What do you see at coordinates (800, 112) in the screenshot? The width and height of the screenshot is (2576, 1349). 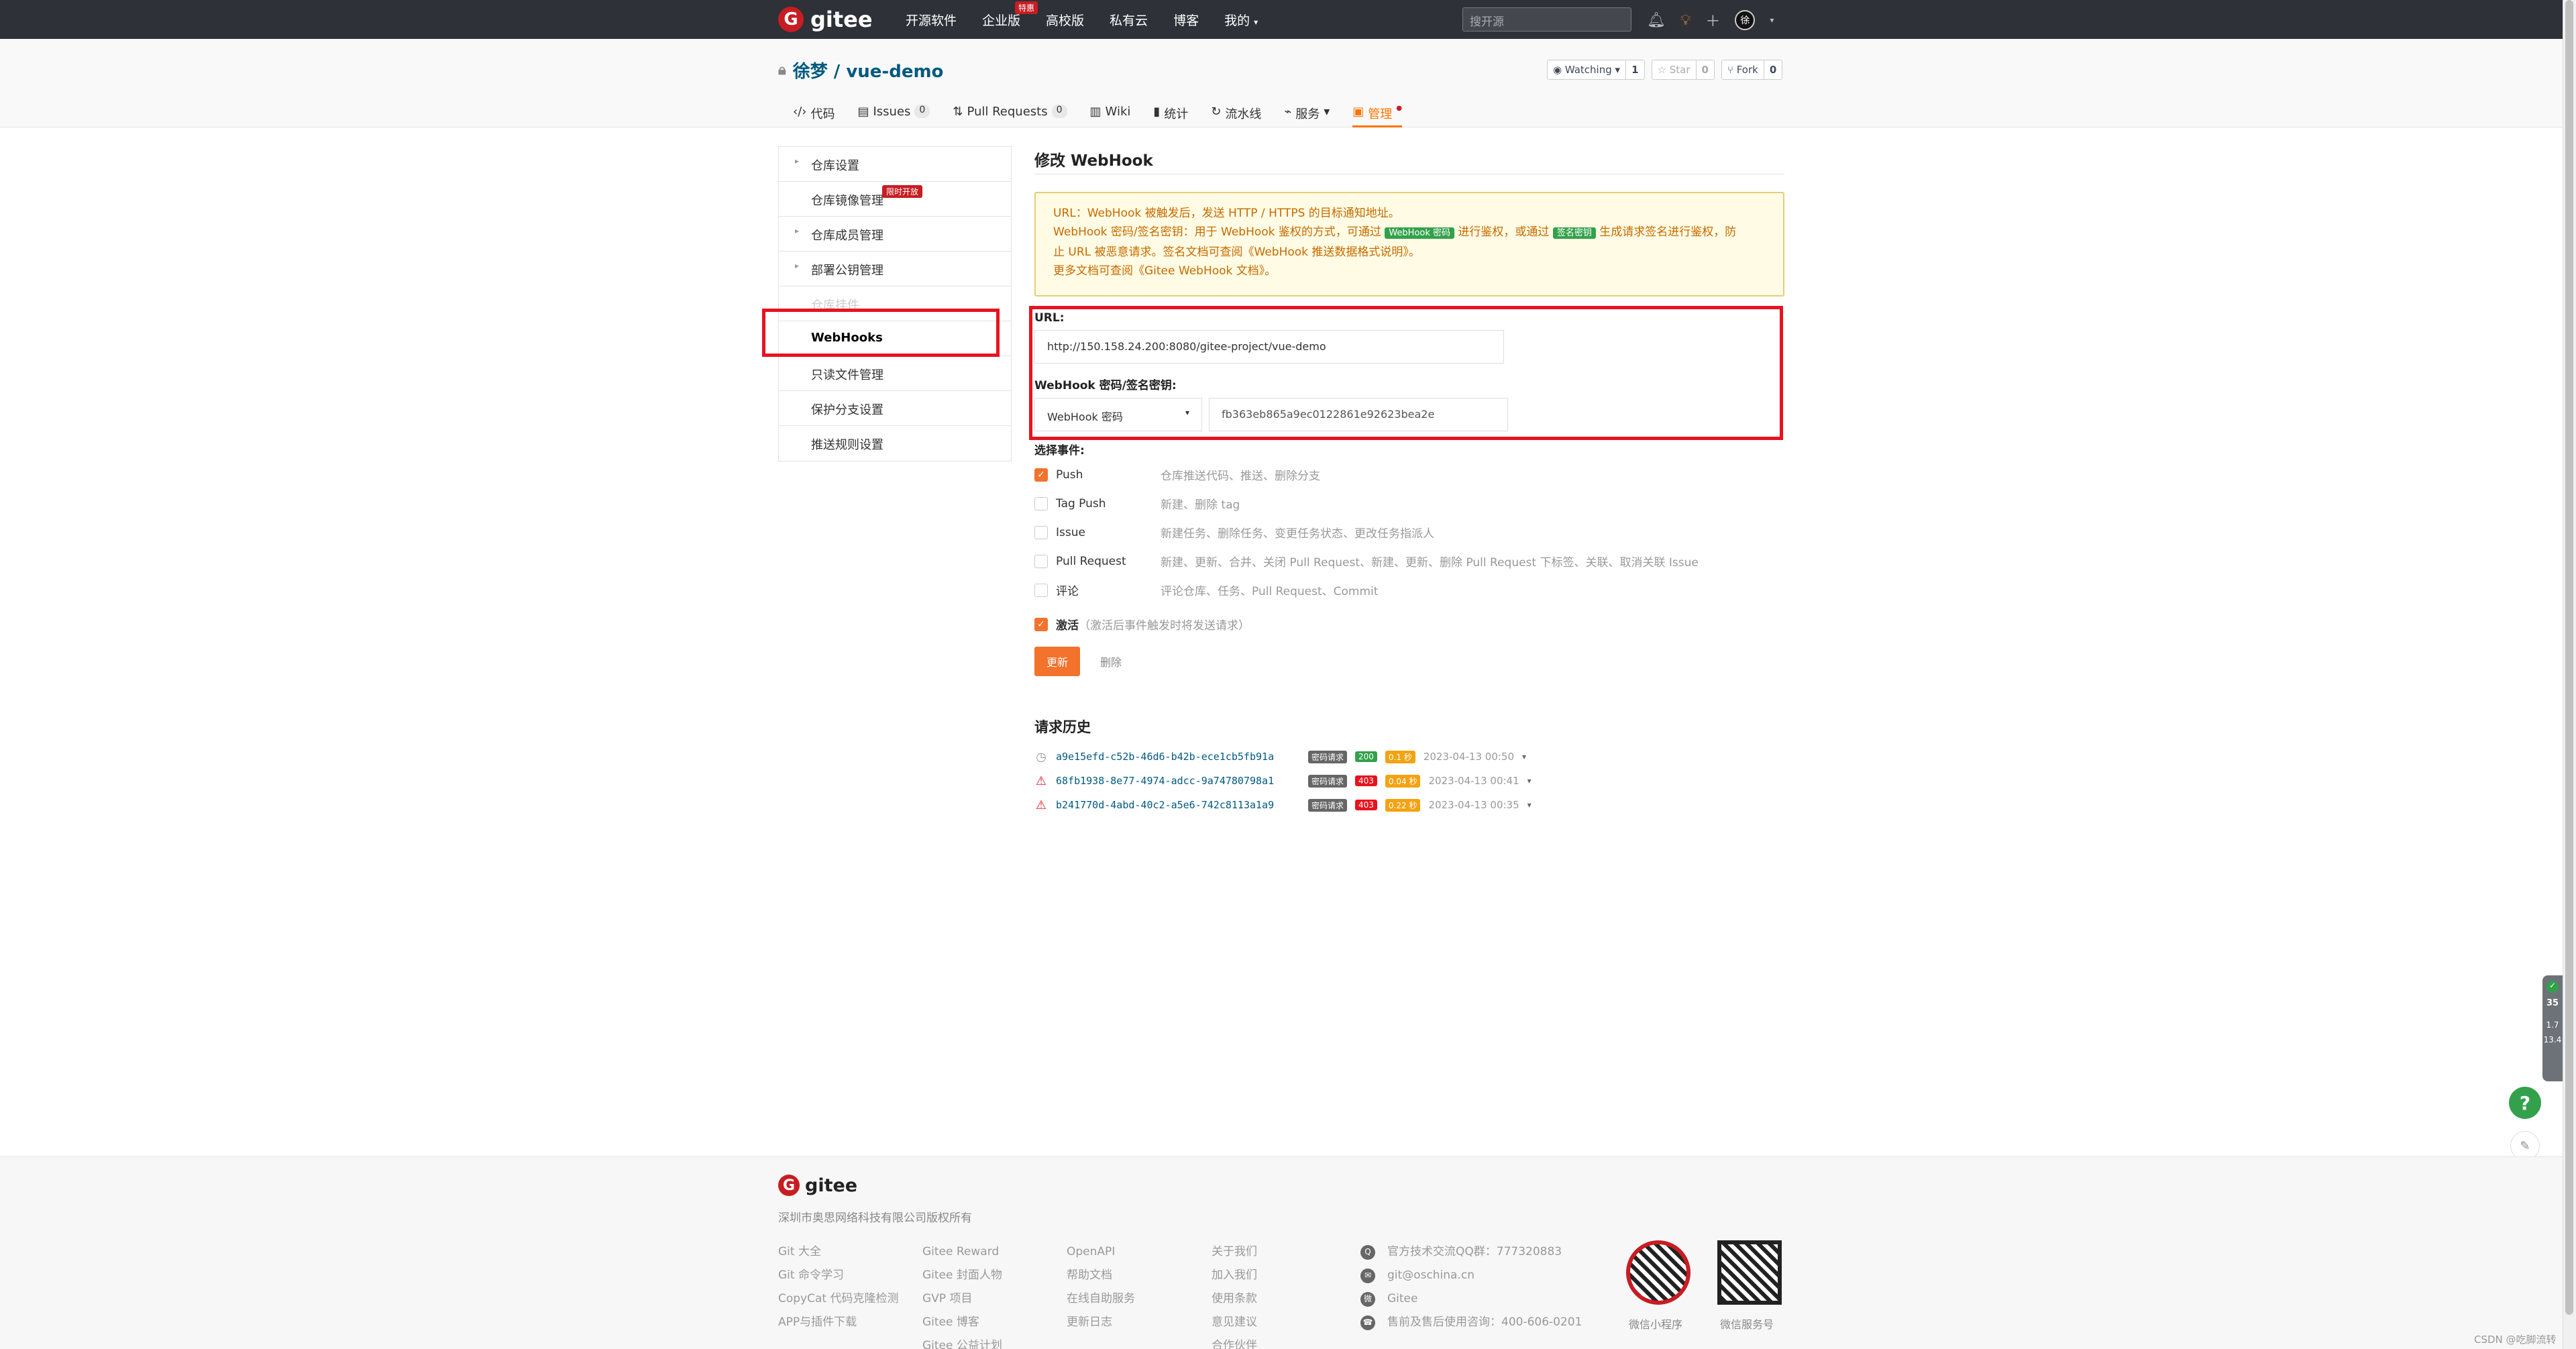 I see `code-icon: ‹/›` at bounding box center [800, 112].